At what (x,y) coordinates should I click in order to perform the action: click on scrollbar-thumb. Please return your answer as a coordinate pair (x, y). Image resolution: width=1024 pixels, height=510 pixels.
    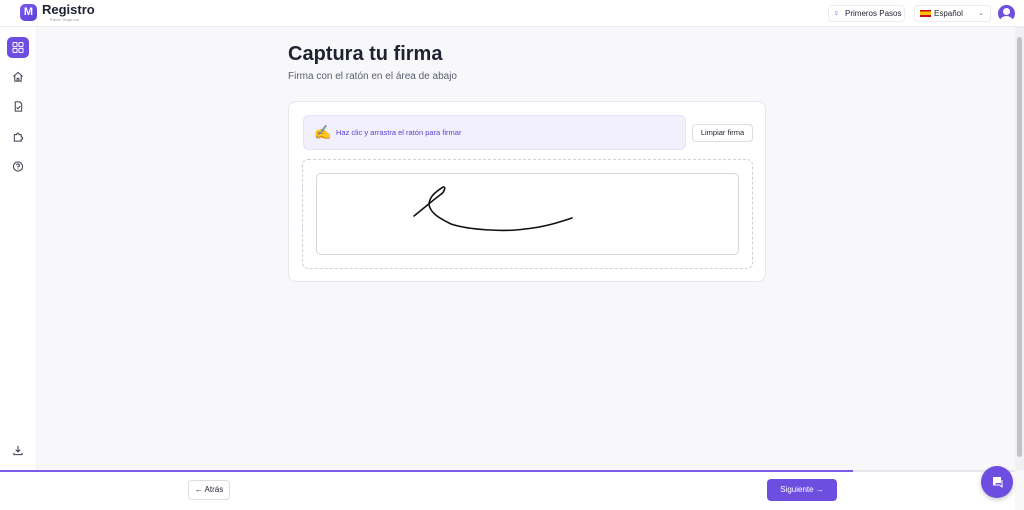
    Looking at the image, I should click on (1019, 247).